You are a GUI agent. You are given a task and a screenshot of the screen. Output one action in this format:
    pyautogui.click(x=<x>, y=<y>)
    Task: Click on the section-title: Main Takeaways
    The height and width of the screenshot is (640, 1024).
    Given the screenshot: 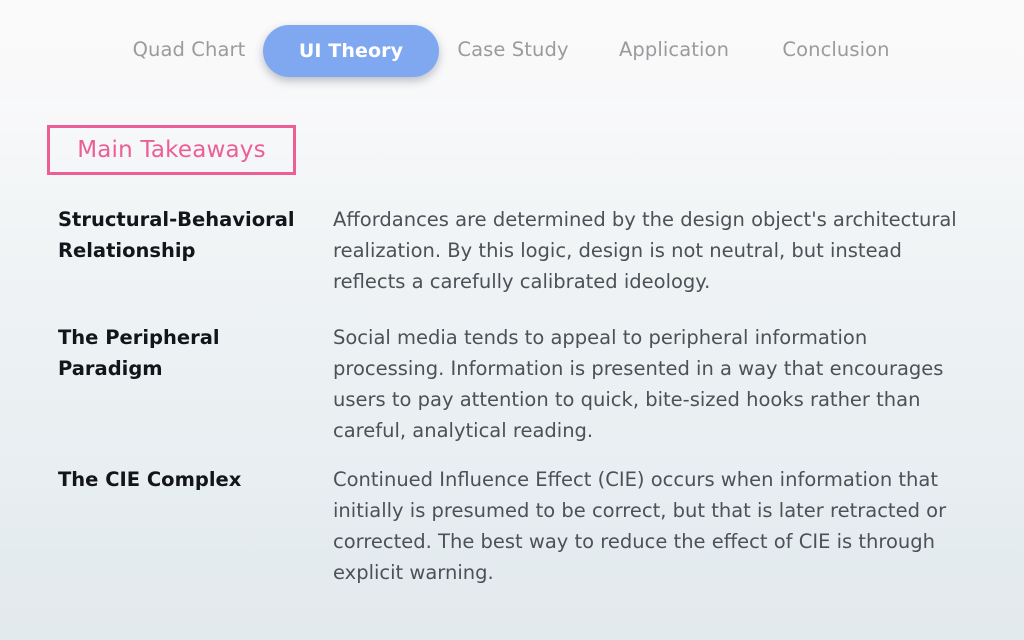 What is the action you would take?
    pyautogui.click(x=171, y=150)
    